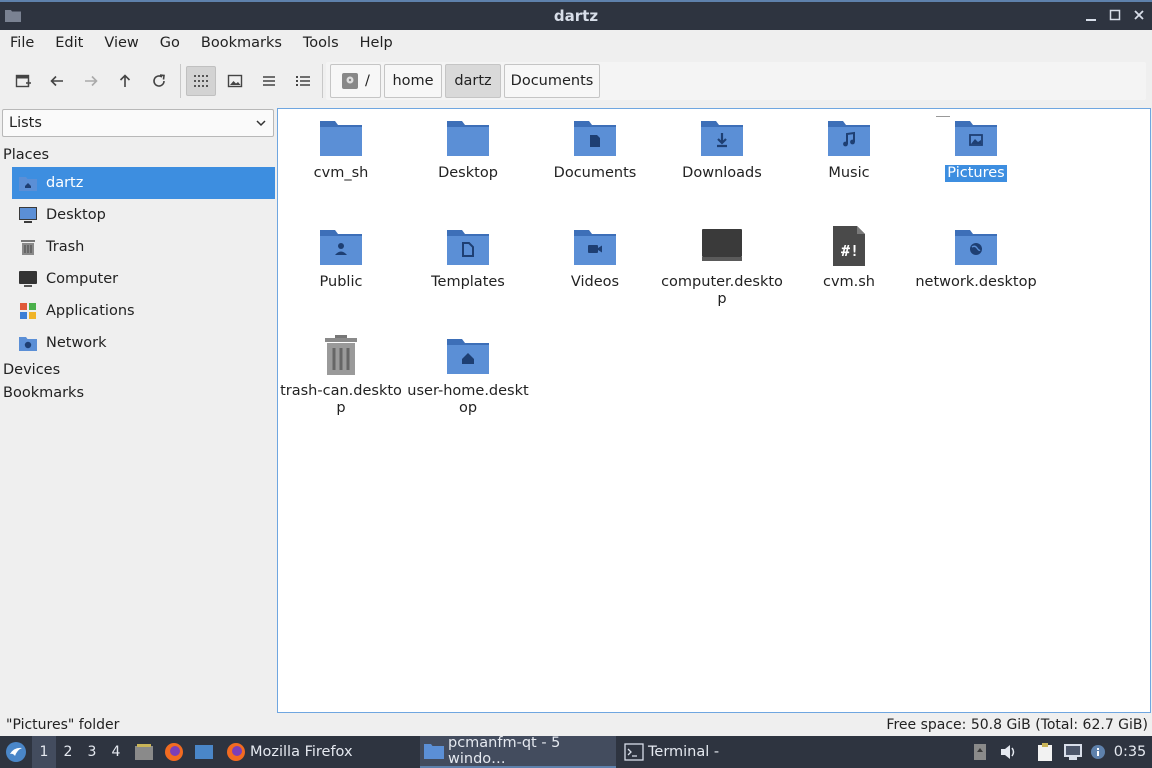  I want to click on file-item-user-home-desktop: user-home.desktop, so click(468, 372).